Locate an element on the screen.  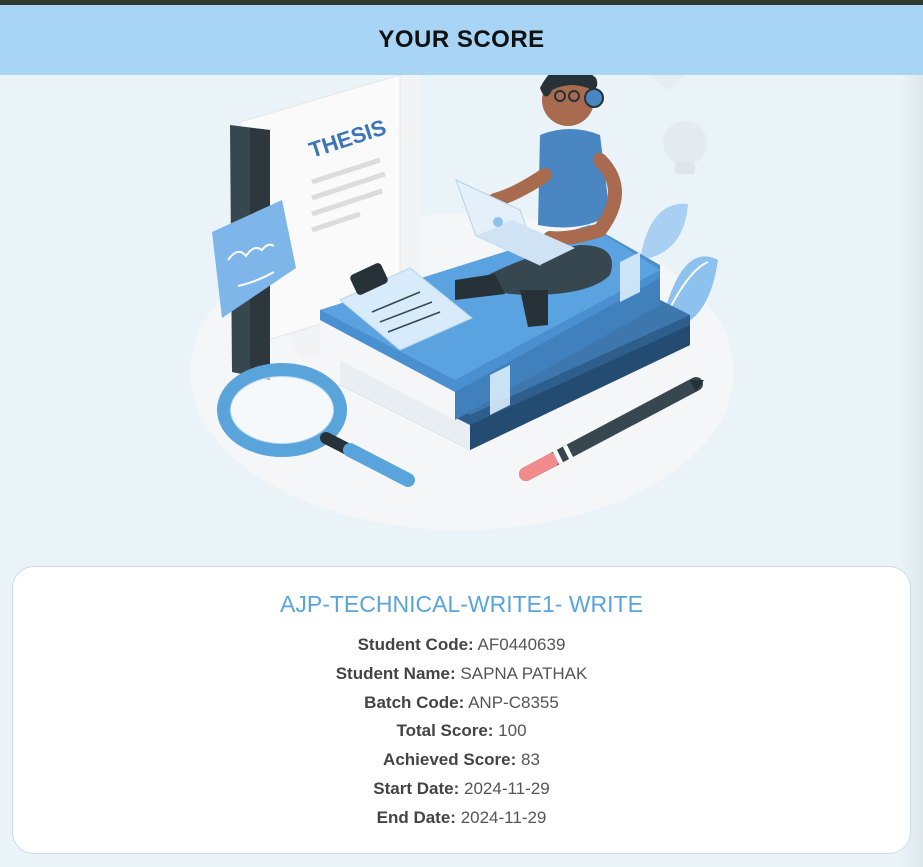
row-label: Start Date: is located at coordinates (416, 788).